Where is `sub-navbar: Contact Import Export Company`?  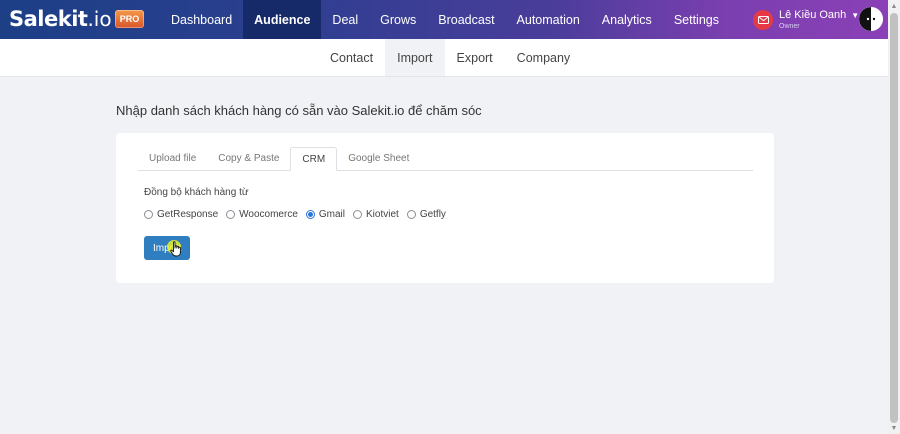 sub-navbar: Contact Import Export Company is located at coordinates (444, 58).